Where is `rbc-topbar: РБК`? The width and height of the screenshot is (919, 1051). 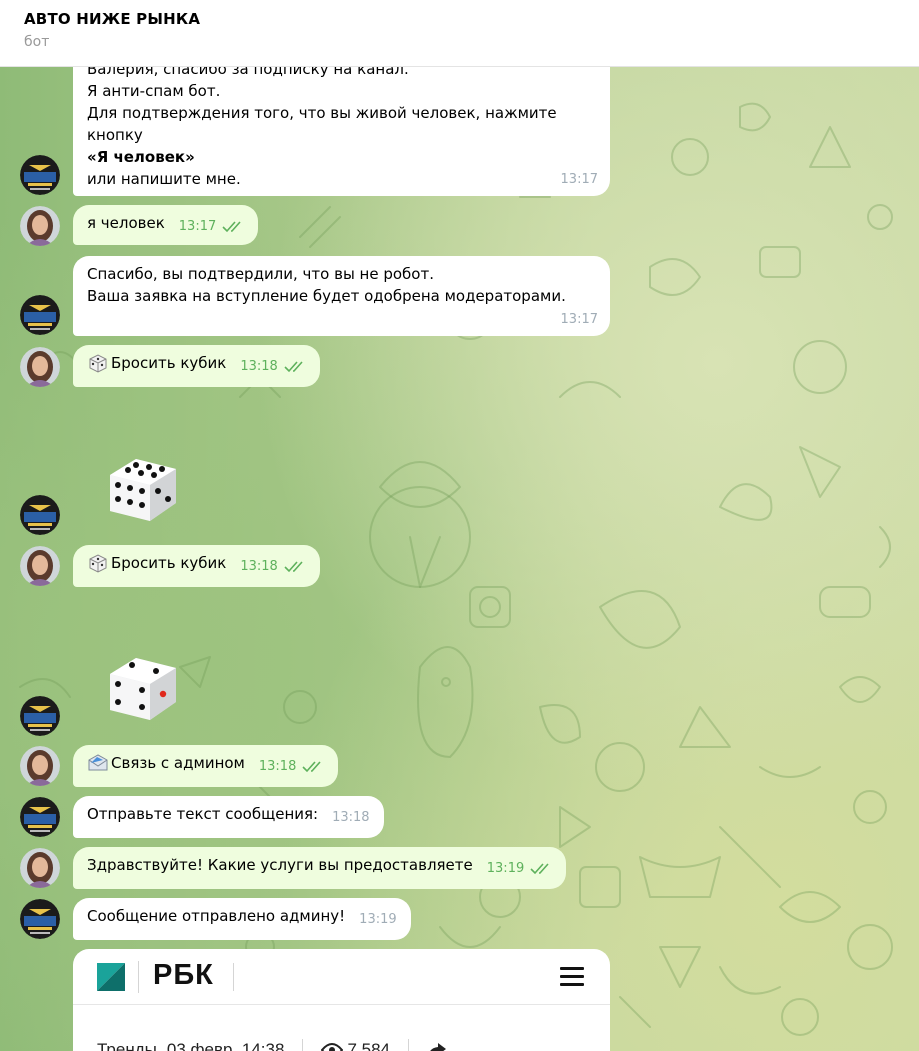 rbc-topbar: РБК is located at coordinates (341, 977).